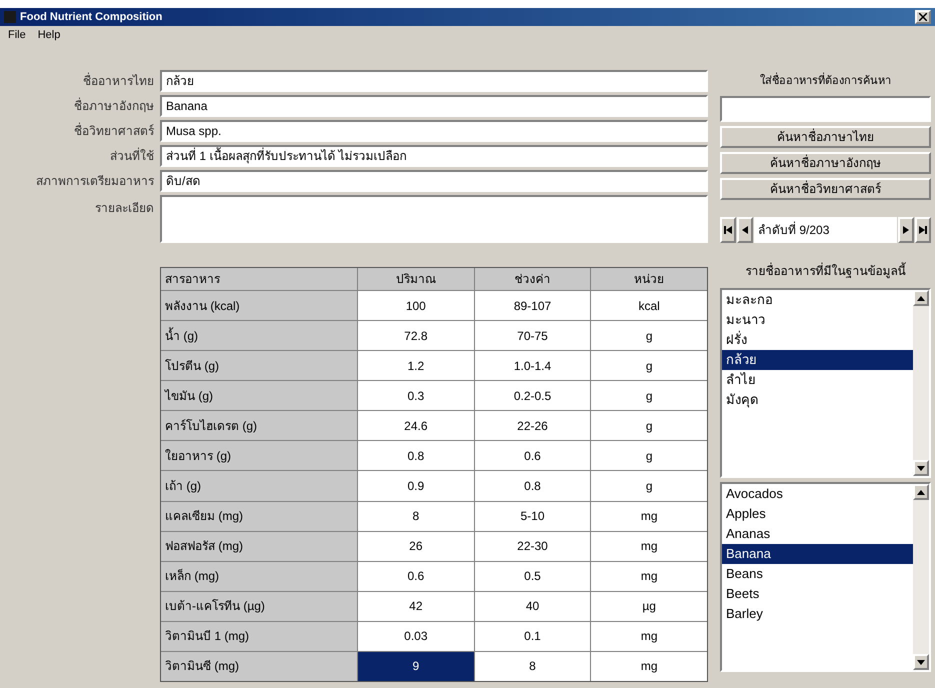 The height and width of the screenshot is (688, 935). I want to click on record-counter: ลำดับที่ 9/203, so click(825, 230).